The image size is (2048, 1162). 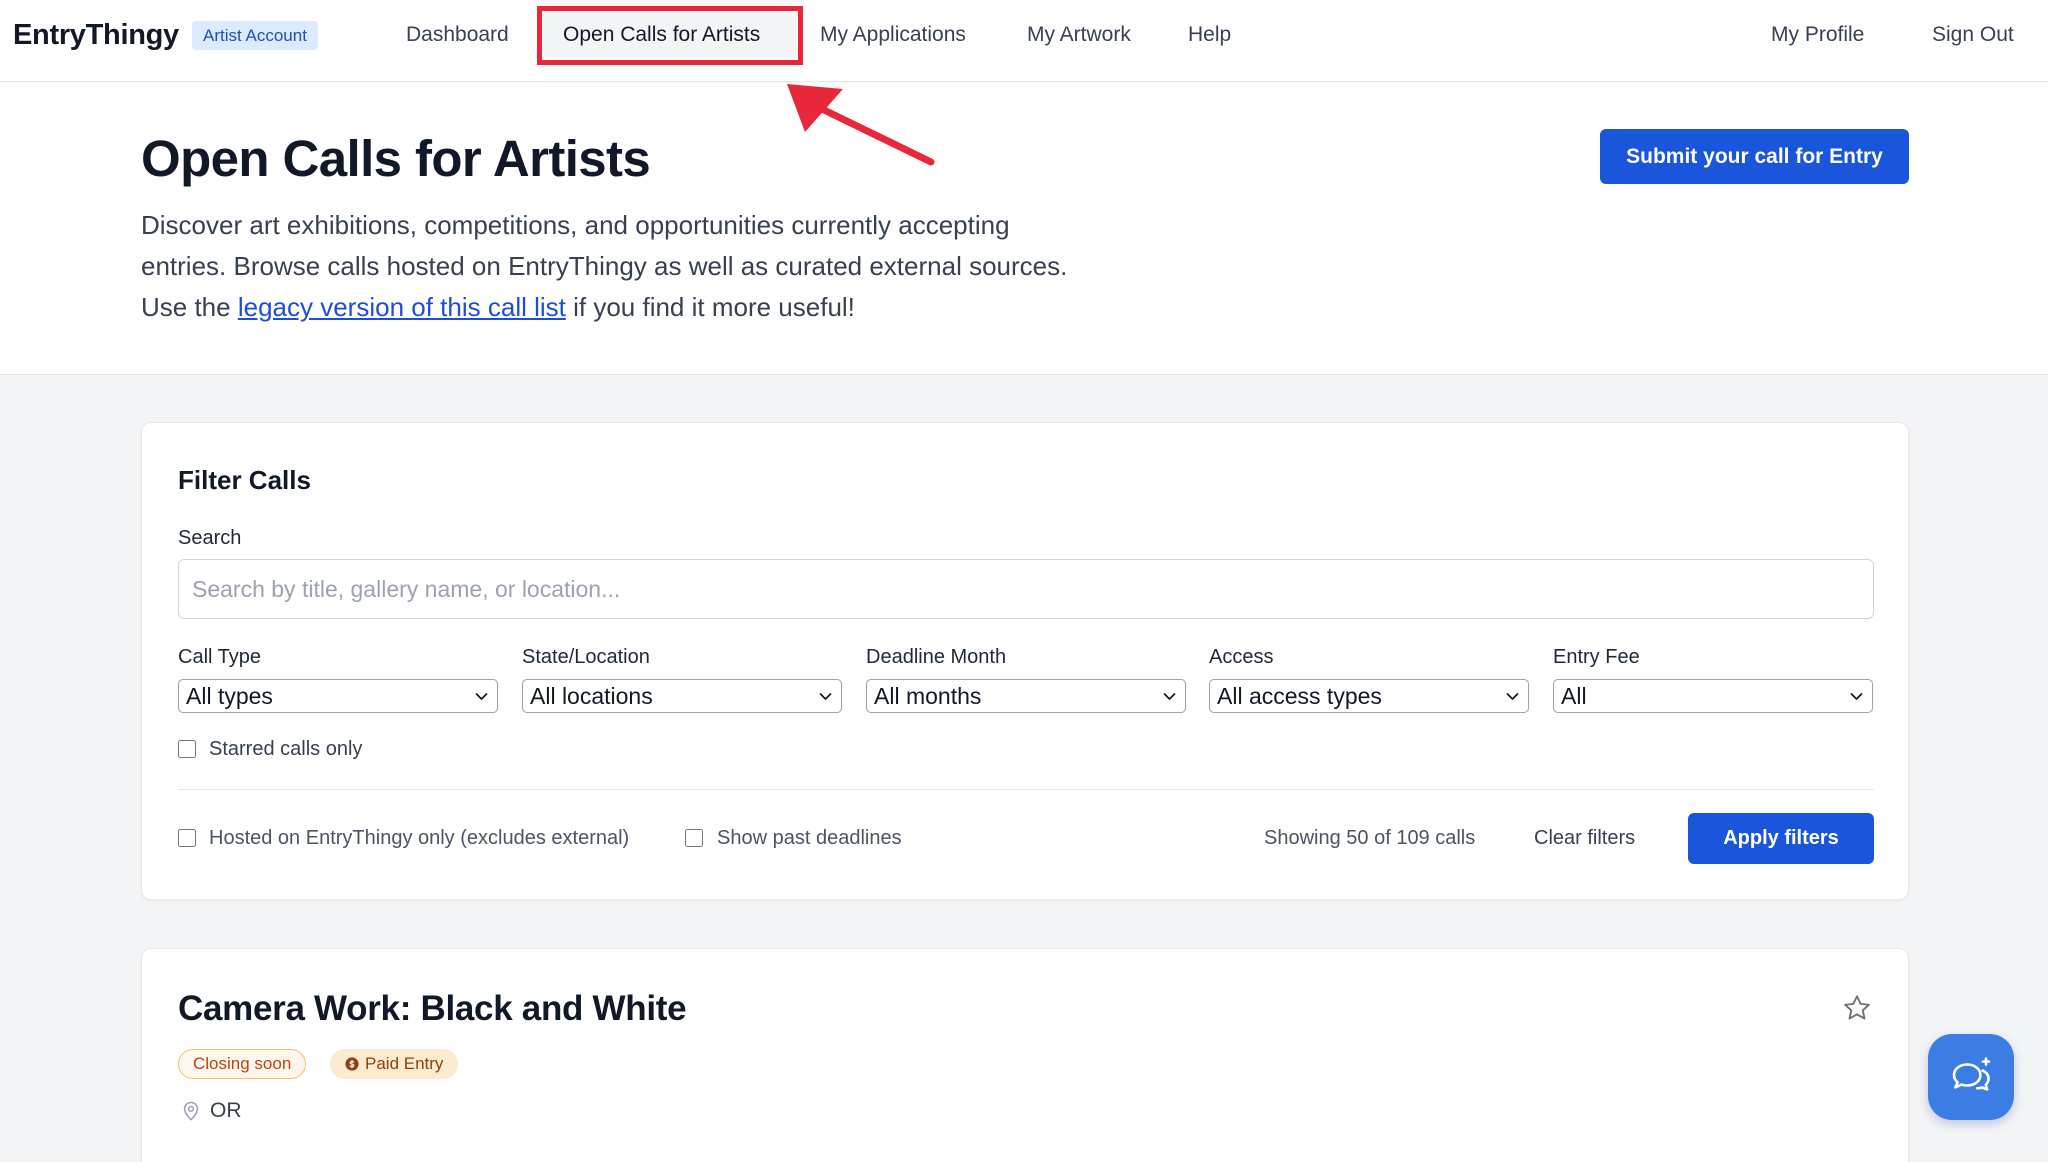 What do you see at coordinates (893, 35) in the screenshot?
I see `nav-my-applications: My Applications` at bounding box center [893, 35].